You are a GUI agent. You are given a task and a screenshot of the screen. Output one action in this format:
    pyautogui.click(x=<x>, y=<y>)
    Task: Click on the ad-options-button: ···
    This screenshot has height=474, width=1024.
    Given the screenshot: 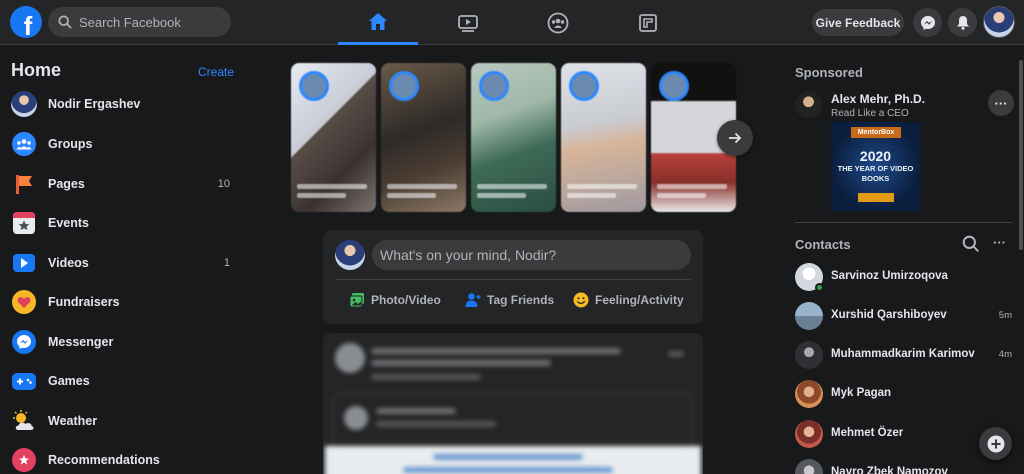 What is the action you would take?
    pyautogui.click(x=1001, y=103)
    